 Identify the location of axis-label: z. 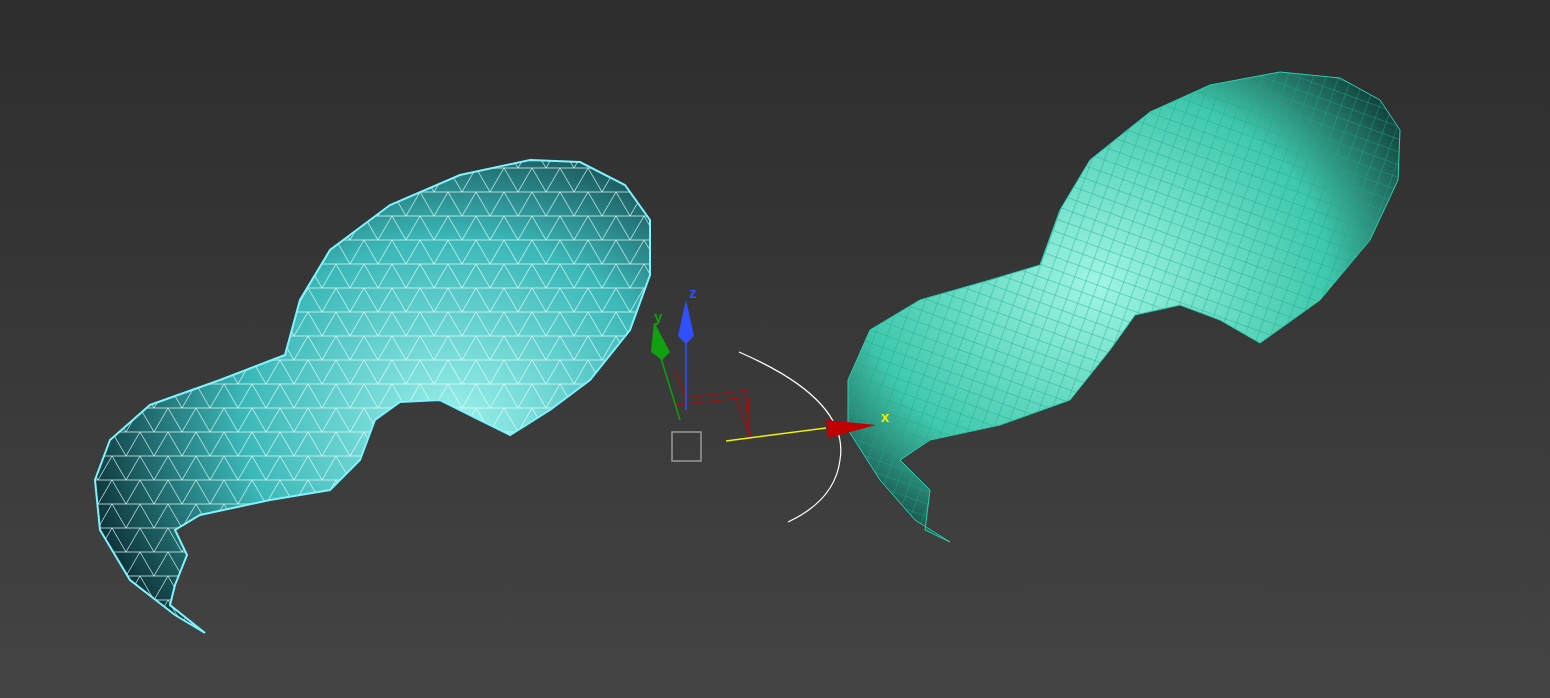
(693, 292).